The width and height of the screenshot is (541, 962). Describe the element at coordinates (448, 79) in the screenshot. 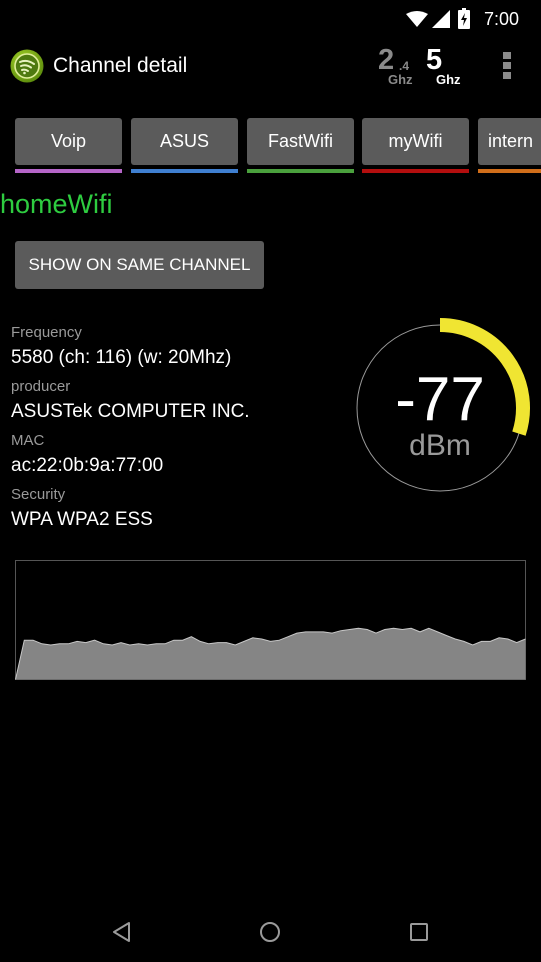

I see `band-5-unit: Ghz` at that location.